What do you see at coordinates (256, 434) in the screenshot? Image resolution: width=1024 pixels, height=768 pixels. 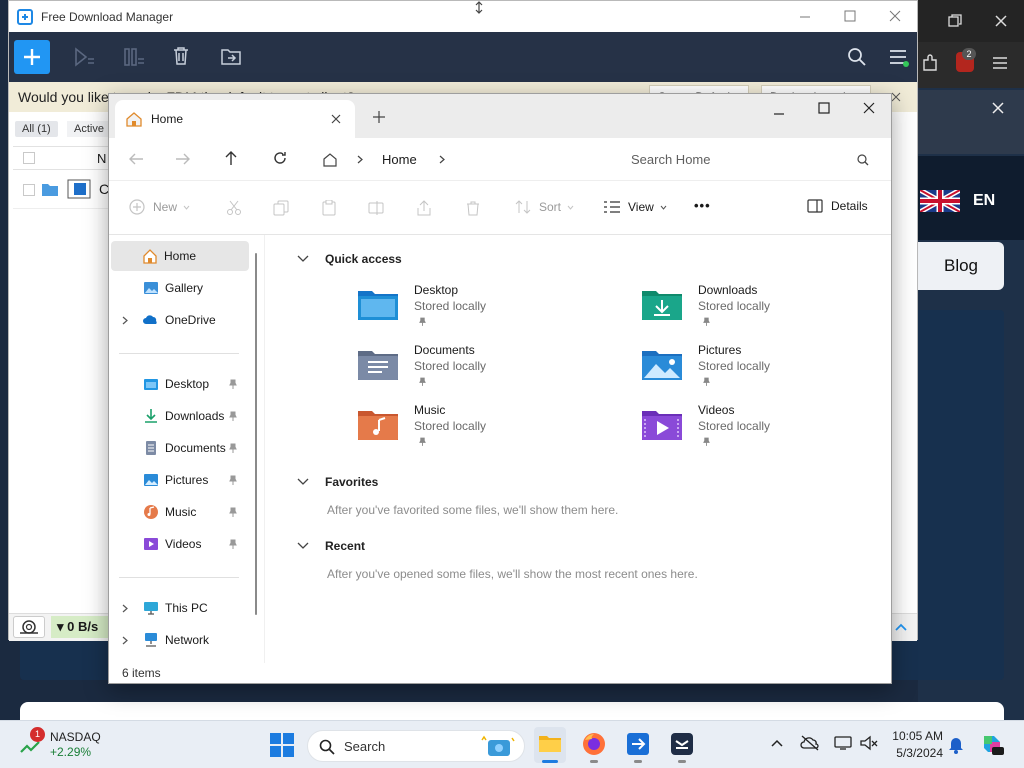 I see `nav-scrollbar` at bounding box center [256, 434].